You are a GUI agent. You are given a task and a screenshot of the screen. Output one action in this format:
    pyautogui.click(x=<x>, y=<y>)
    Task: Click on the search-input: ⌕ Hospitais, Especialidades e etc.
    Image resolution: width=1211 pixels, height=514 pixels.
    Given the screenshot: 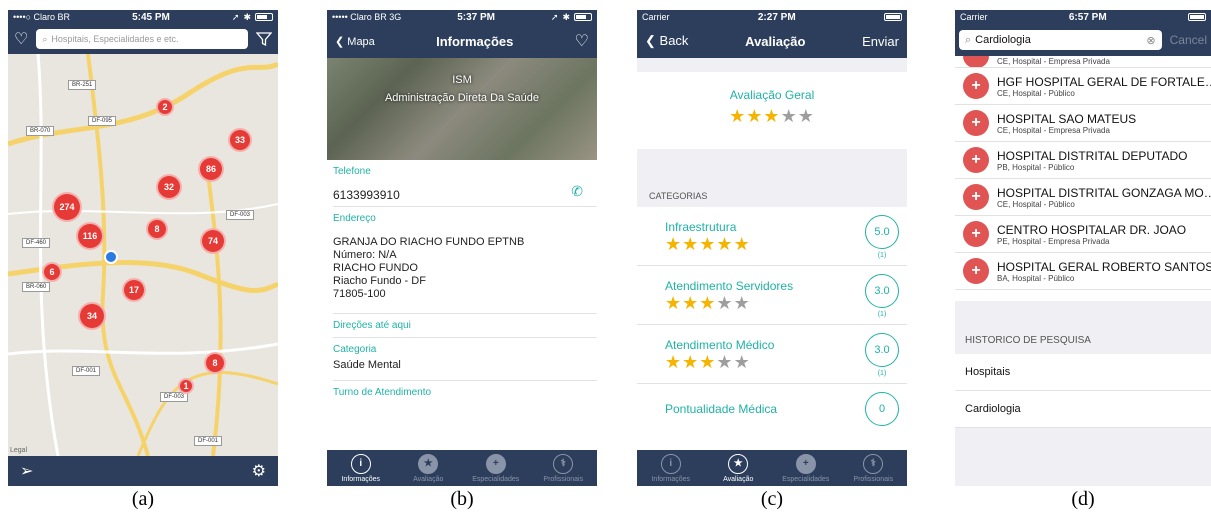 What is the action you would take?
    pyautogui.click(x=142, y=39)
    